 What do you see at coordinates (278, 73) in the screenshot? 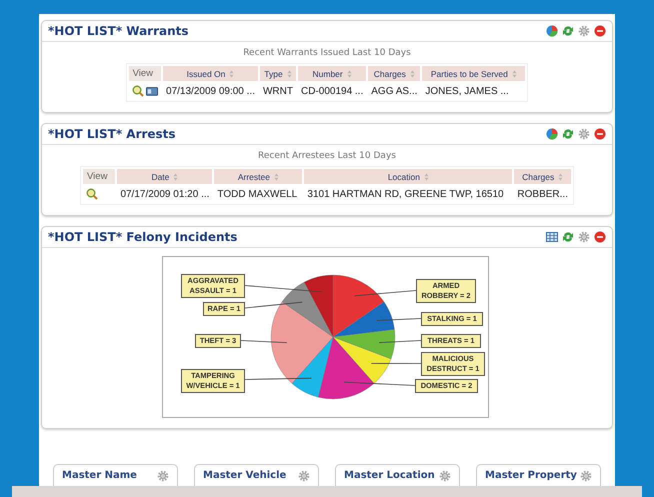
I see `column-header: Type` at bounding box center [278, 73].